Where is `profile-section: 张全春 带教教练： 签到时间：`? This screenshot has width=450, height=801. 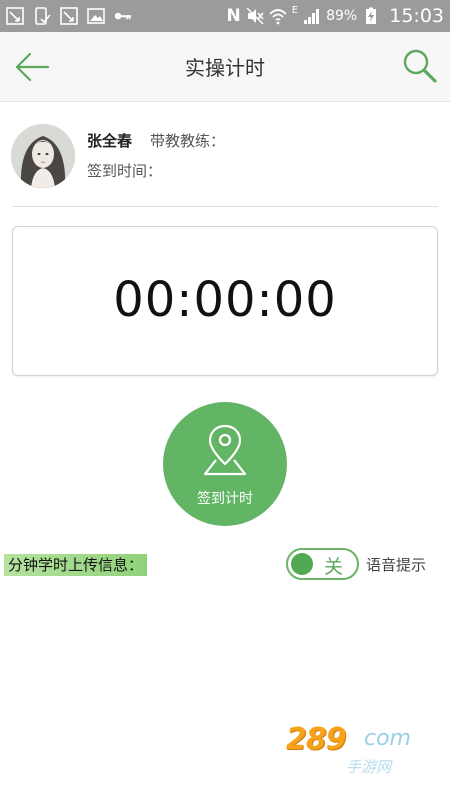
profile-section: 张全春 带教教练： 签到时间： is located at coordinates (225, 155).